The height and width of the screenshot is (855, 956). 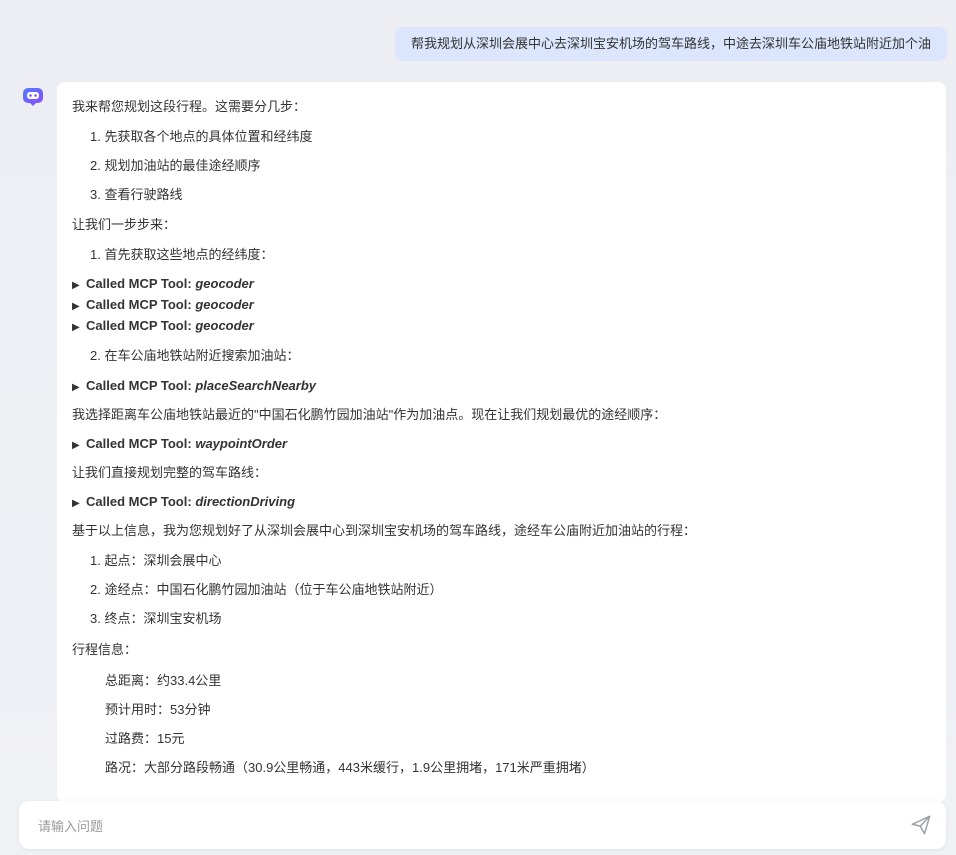 I want to click on send-button, so click(x=921, y=825).